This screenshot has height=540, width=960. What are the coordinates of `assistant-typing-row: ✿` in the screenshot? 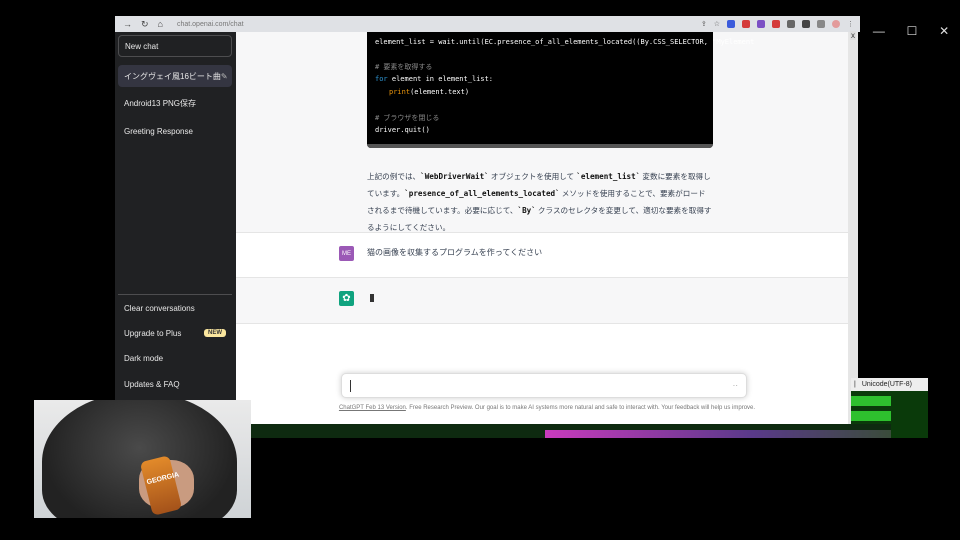 It's located at (542, 301).